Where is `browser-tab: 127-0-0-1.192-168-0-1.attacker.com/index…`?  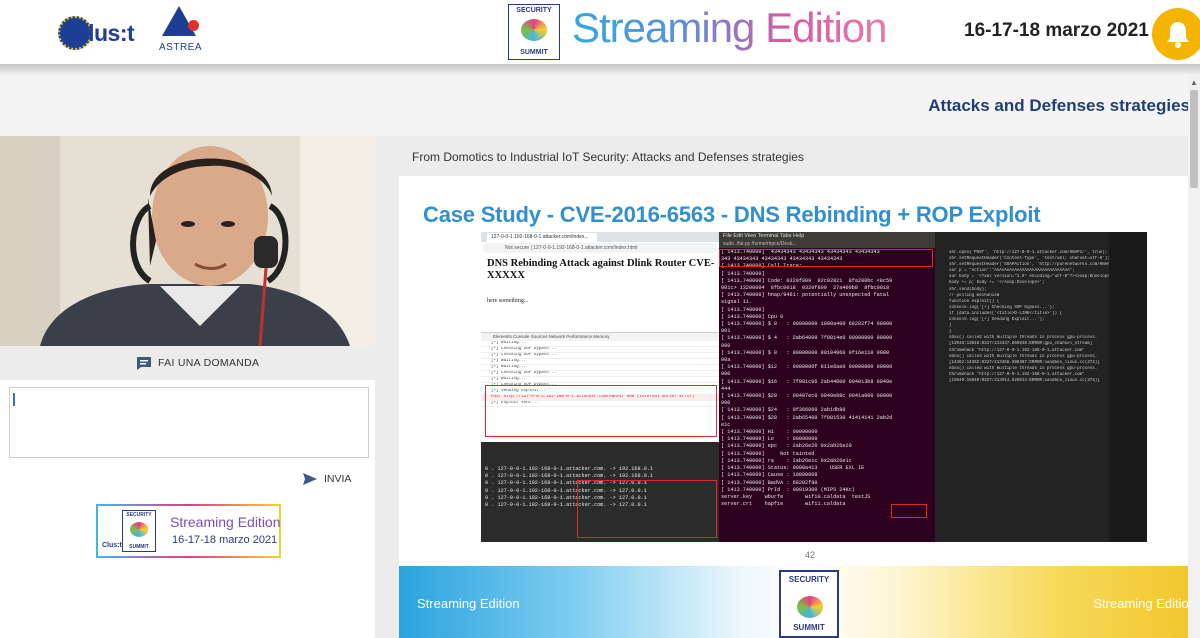
browser-tab: 127-0-0-1.192-168-0-1.attacker.com/index… is located at coordinates (542, 237).